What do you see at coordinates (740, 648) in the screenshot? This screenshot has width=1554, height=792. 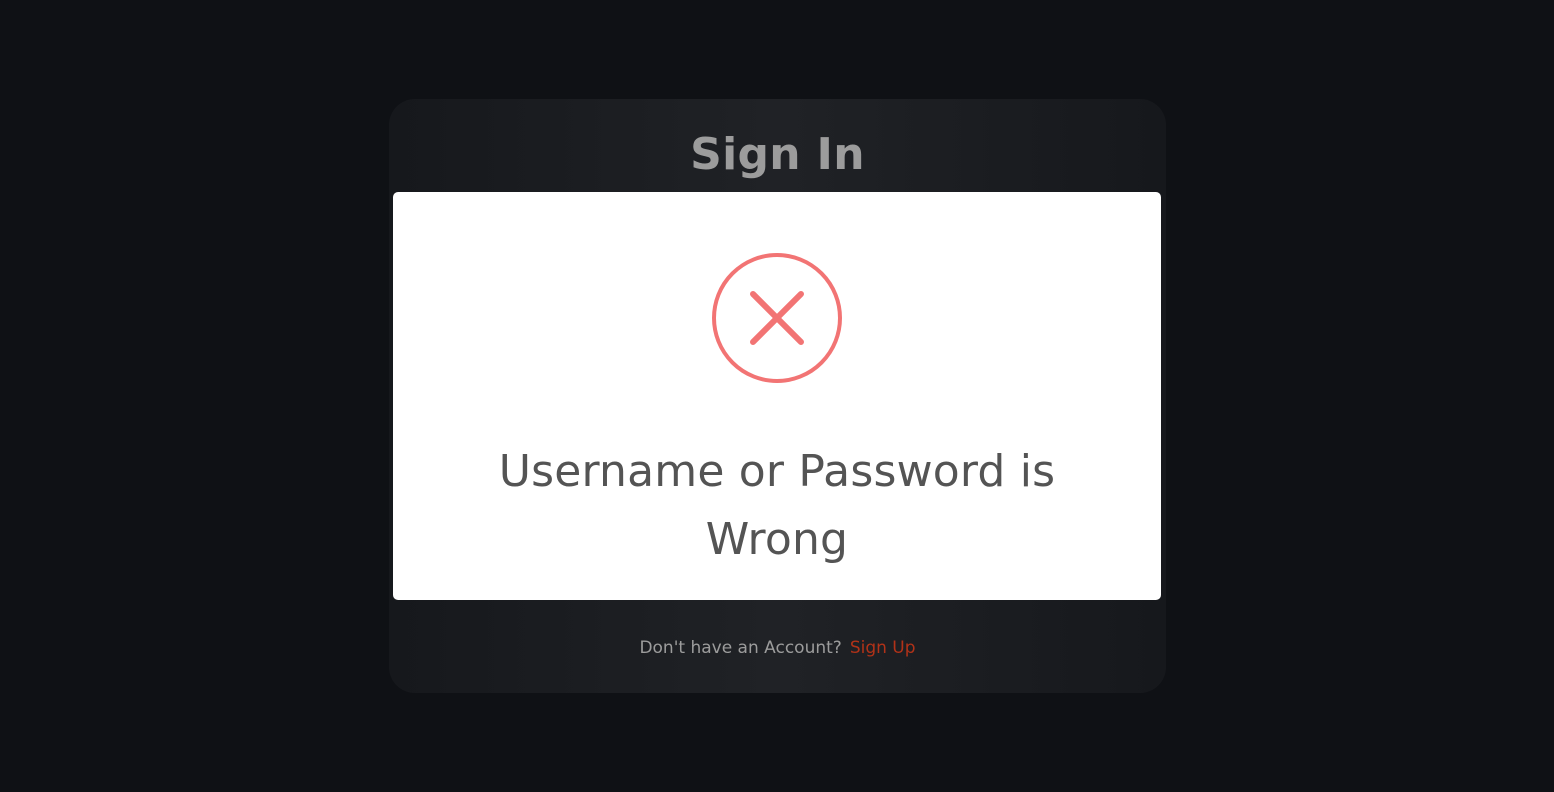 I see `signup-prompt-text: Don't have an Account?` at bounding box center [740, 648].